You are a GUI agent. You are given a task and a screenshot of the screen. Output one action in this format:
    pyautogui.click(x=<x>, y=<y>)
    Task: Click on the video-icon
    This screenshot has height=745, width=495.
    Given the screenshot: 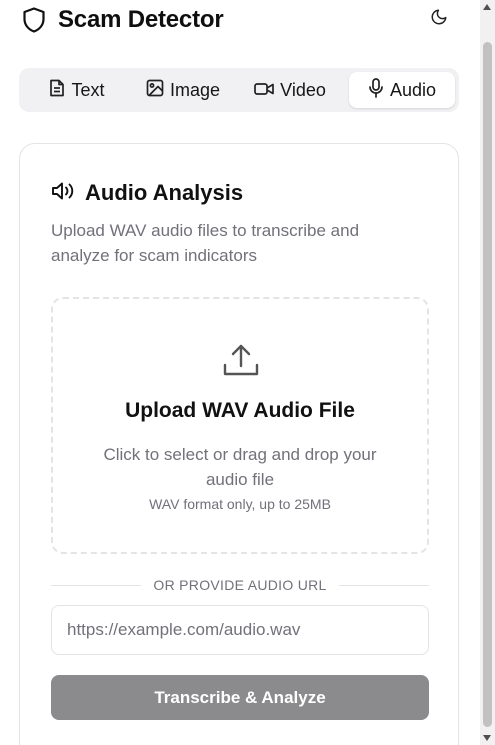 What is the action you would take?
    pyautogui.click(x=264, y=90)
    